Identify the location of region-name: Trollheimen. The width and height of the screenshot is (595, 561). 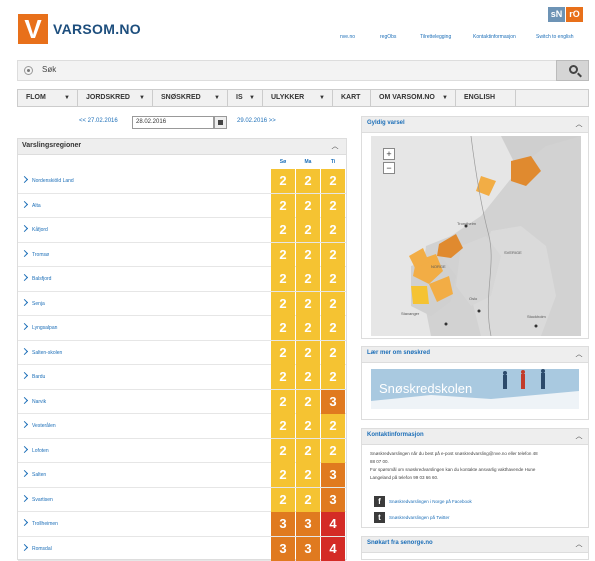
(45, 524).